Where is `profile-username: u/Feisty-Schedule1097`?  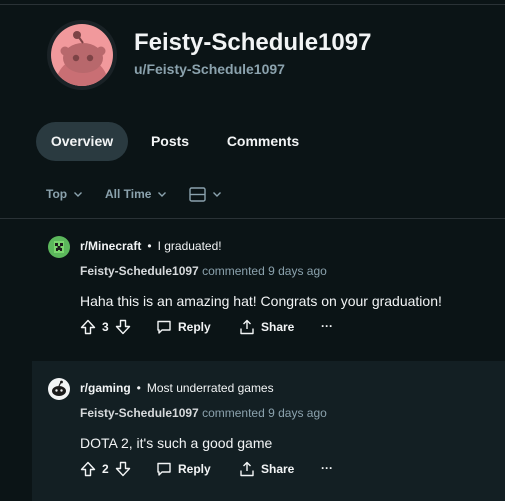 profile-username: u/Feisty-Schedule1097 is located at coordinates (209, 69).